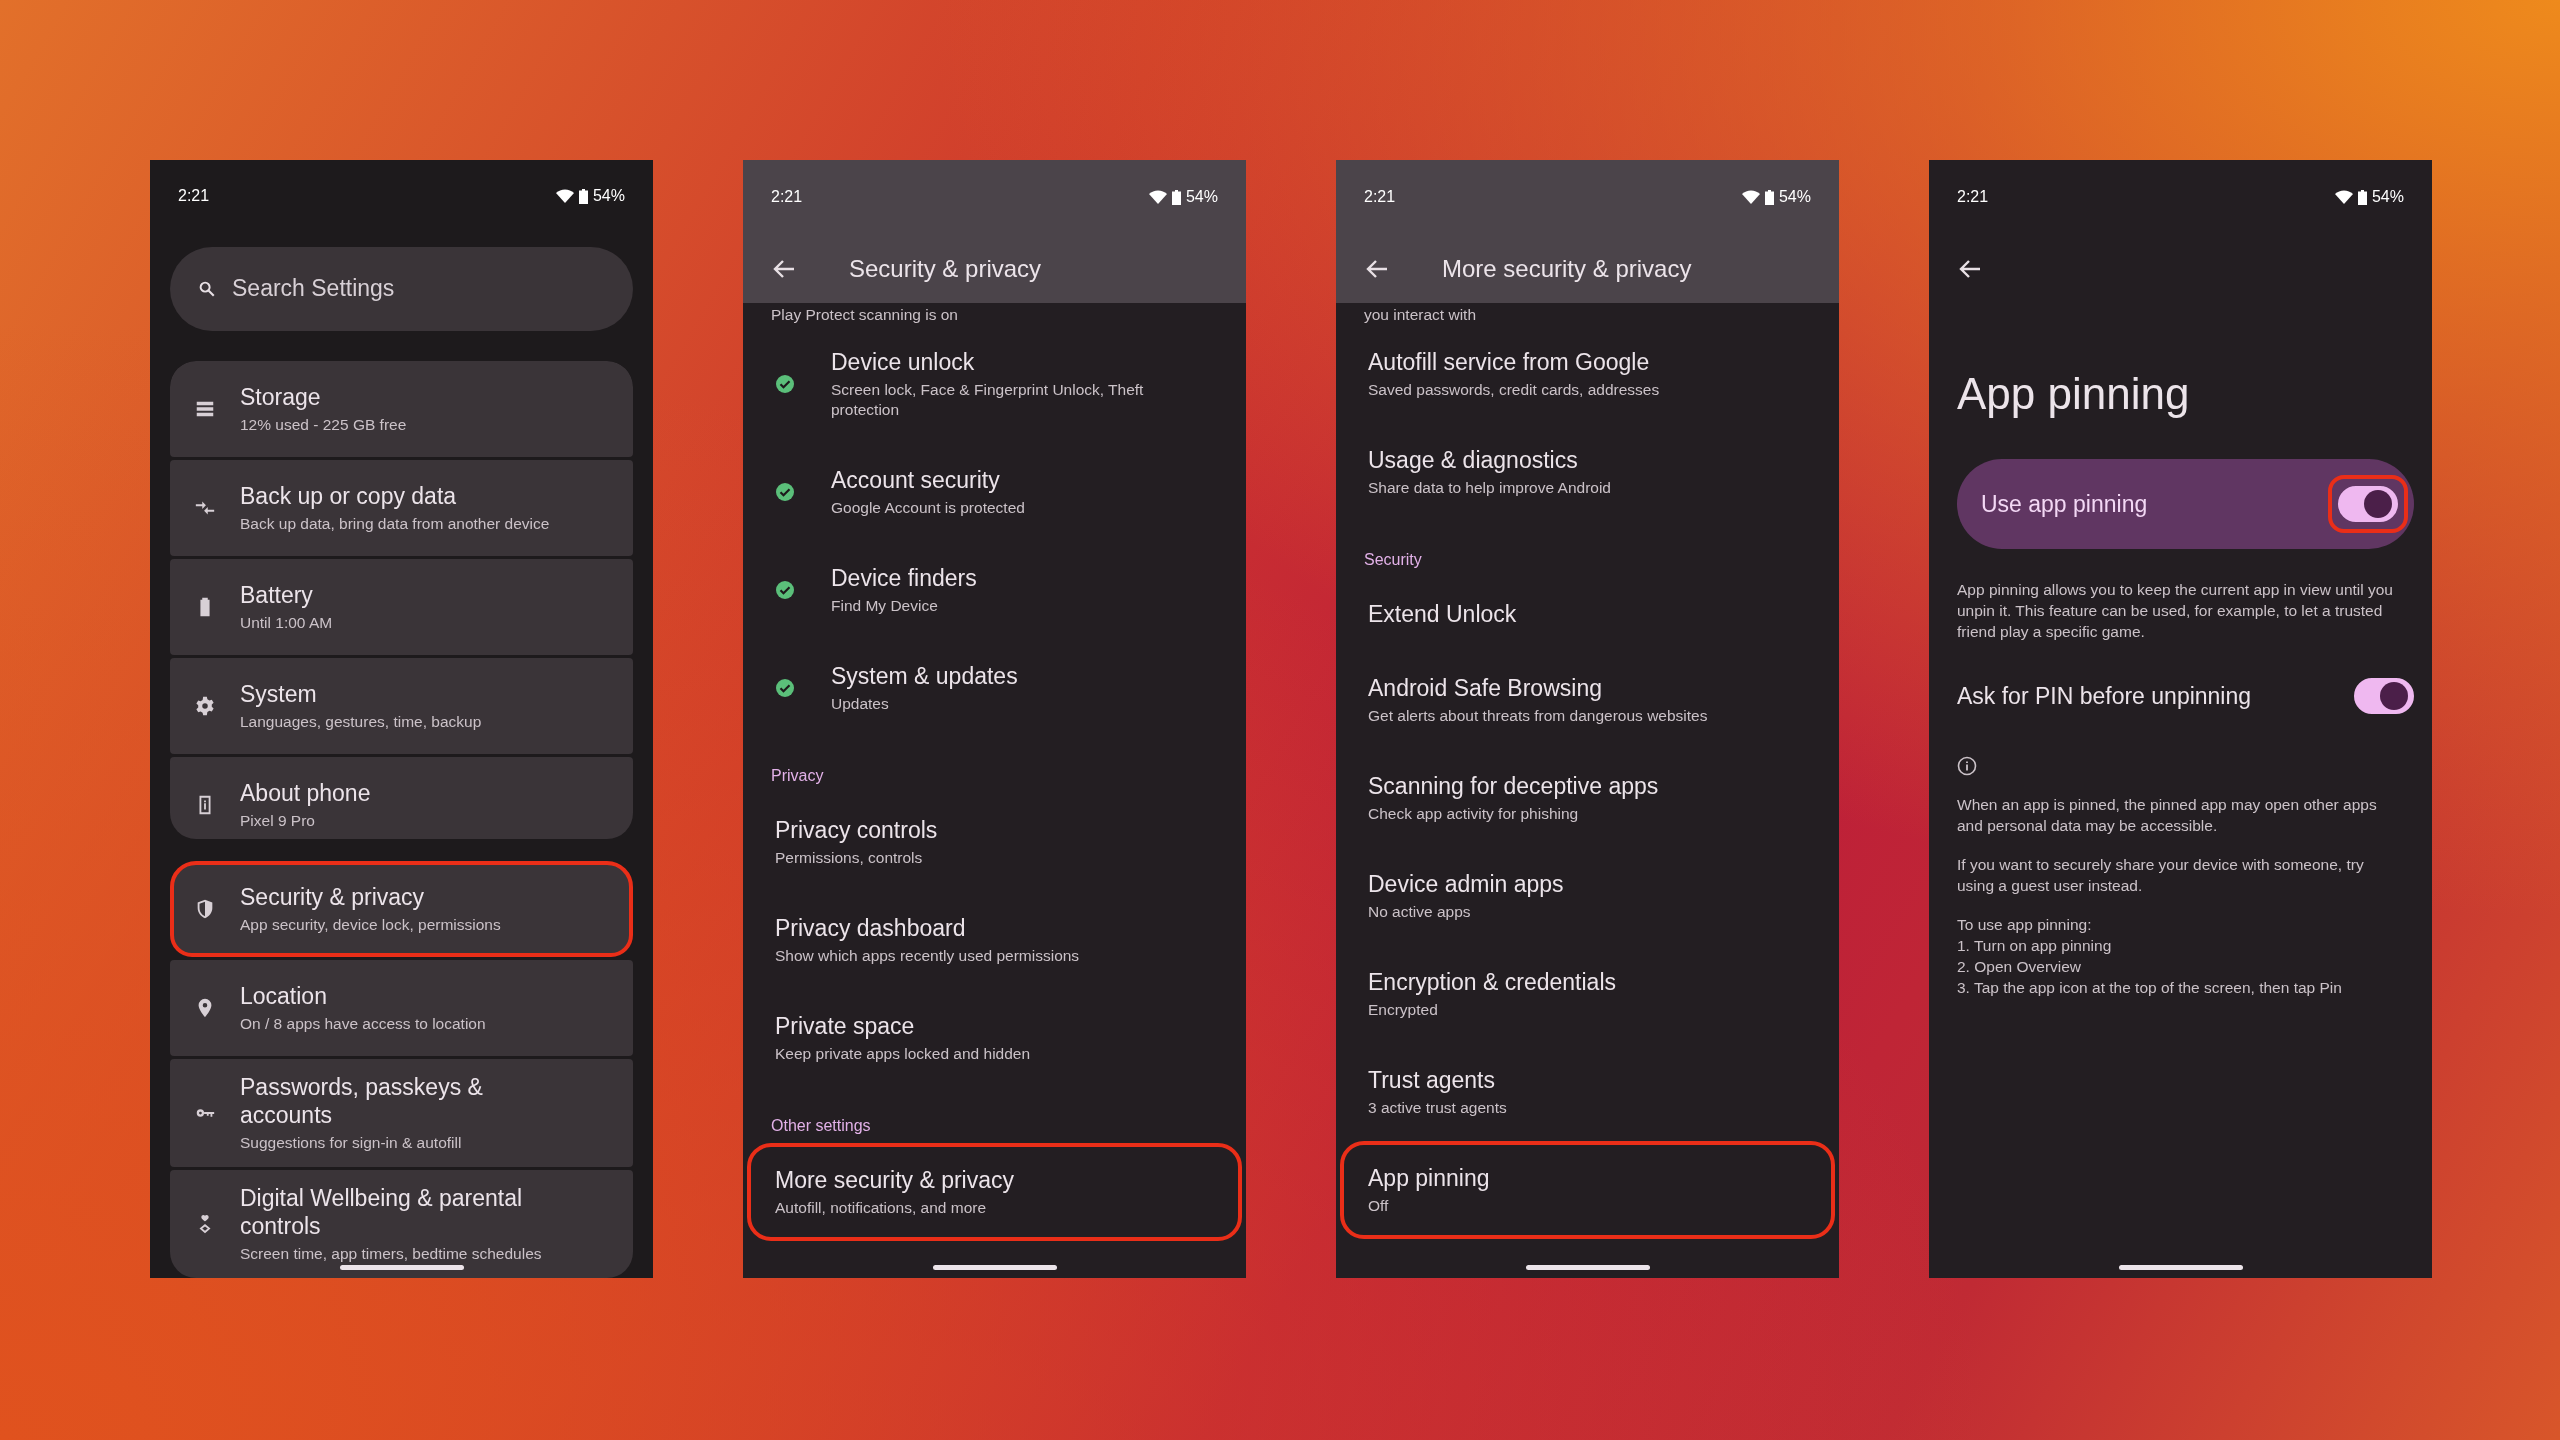  I want to click on settings-item: Storage 12% used - 225 GB free, so click(401, 408).